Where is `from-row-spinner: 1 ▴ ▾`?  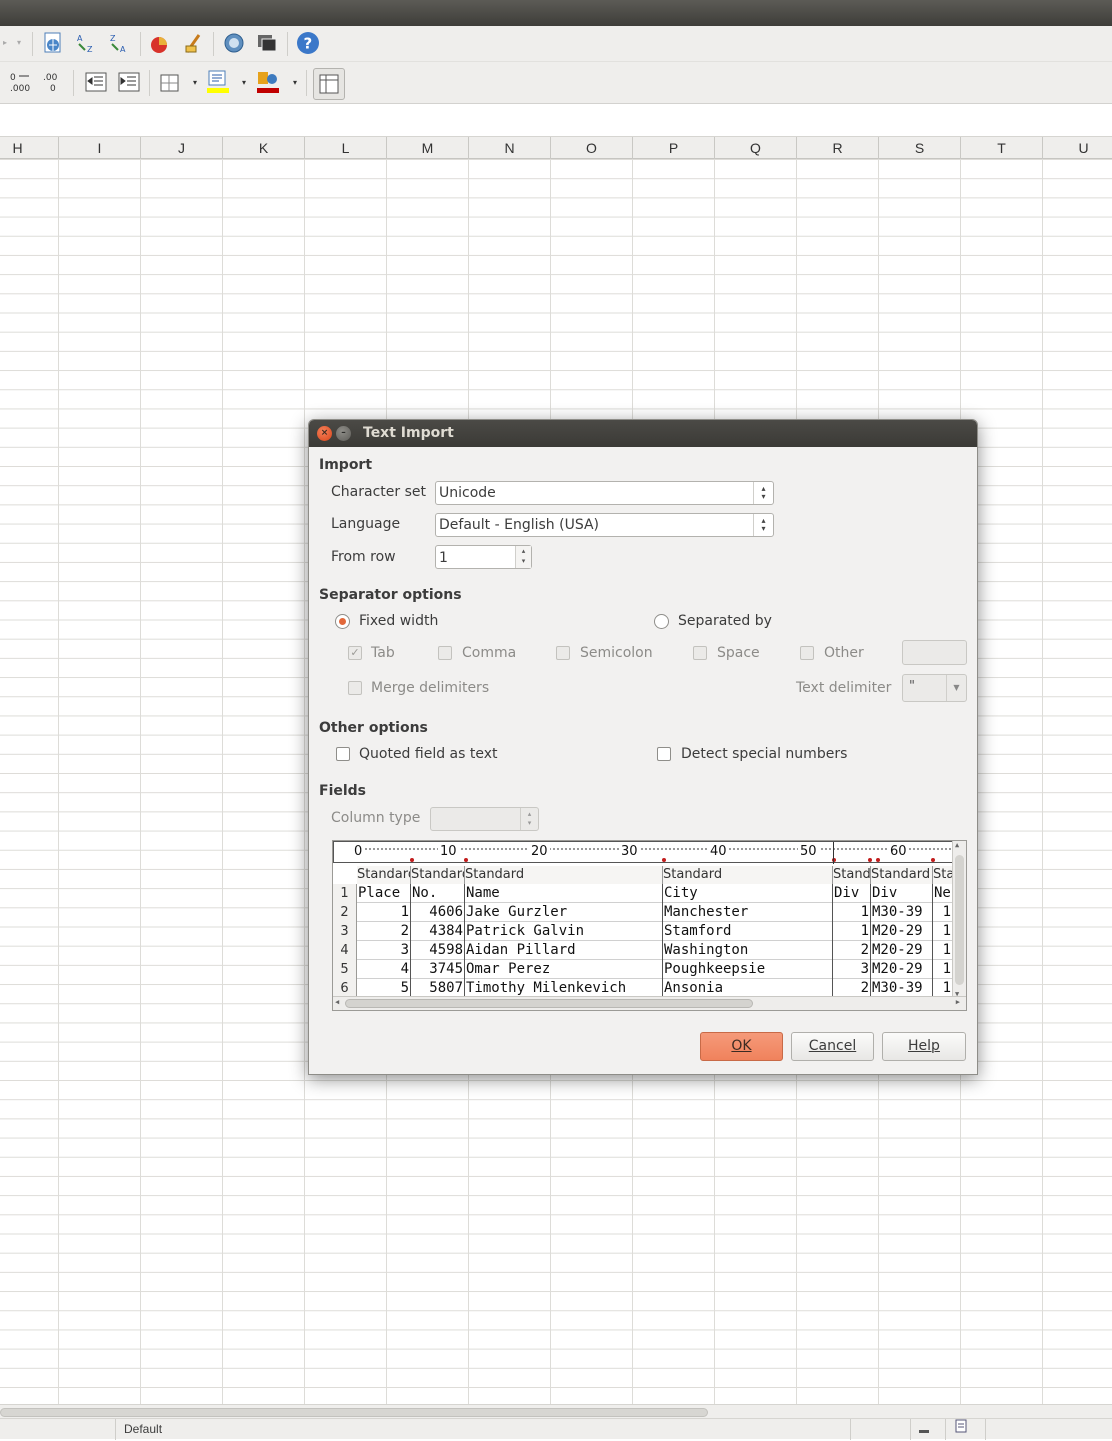 from-row-spinner: 1 ▴ ▾ is located at coordinates (483, 557).